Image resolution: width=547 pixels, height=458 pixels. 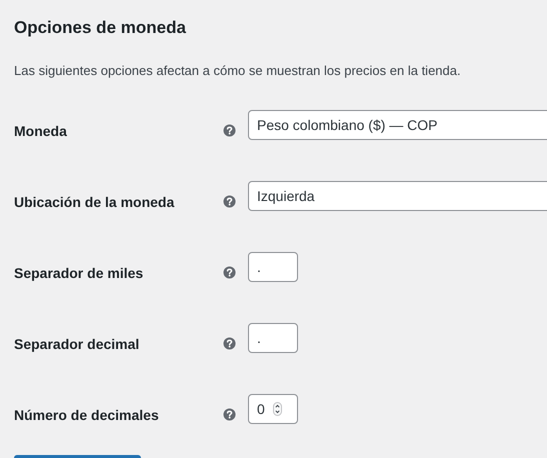 I want to click on select-field: Peso colombiano ($) — COP, so click(x=397, y=125).